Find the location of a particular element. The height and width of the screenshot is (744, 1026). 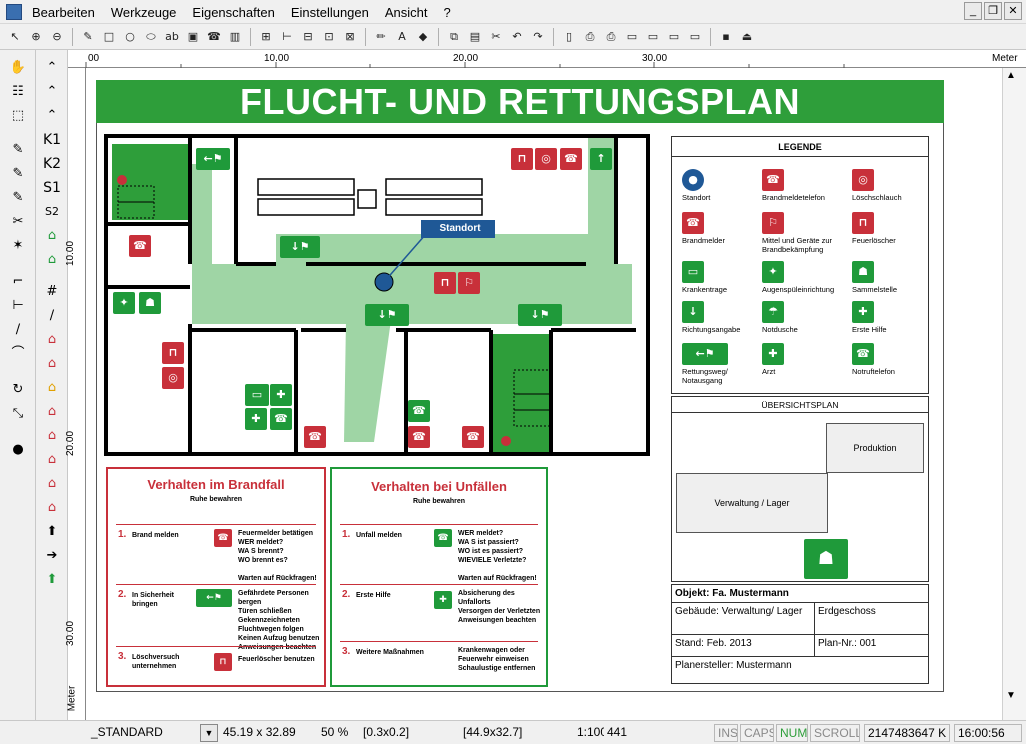

person-blue-icon: ● is located at coordinates (18, 450).